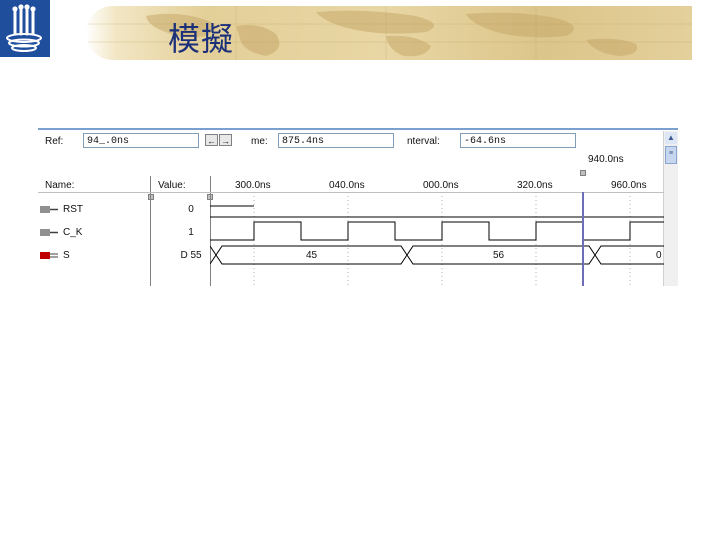 The width and height of the screenshot is (720, 540). Describe the element at coordinates (671, 155) in the screenshot. I see `scroll-thumb: ≡` at that location.